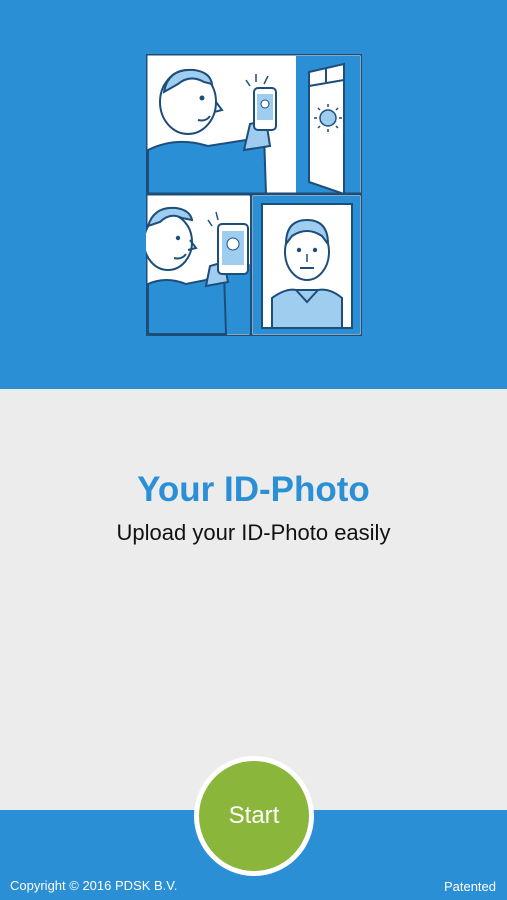  Describe the element at coordinates (253, 532) in the screenshot. I see `page-subtitle: Upload your ID-Photo easily` at that location.